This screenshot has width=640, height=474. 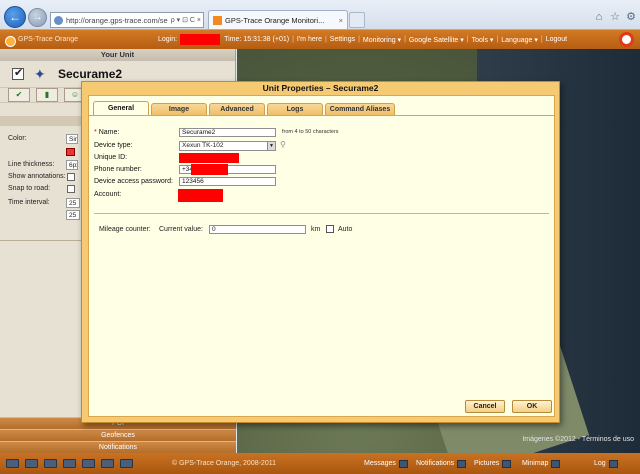 I want to click on line-thickness-label: Line thickness:, so click(x=31, y=164).